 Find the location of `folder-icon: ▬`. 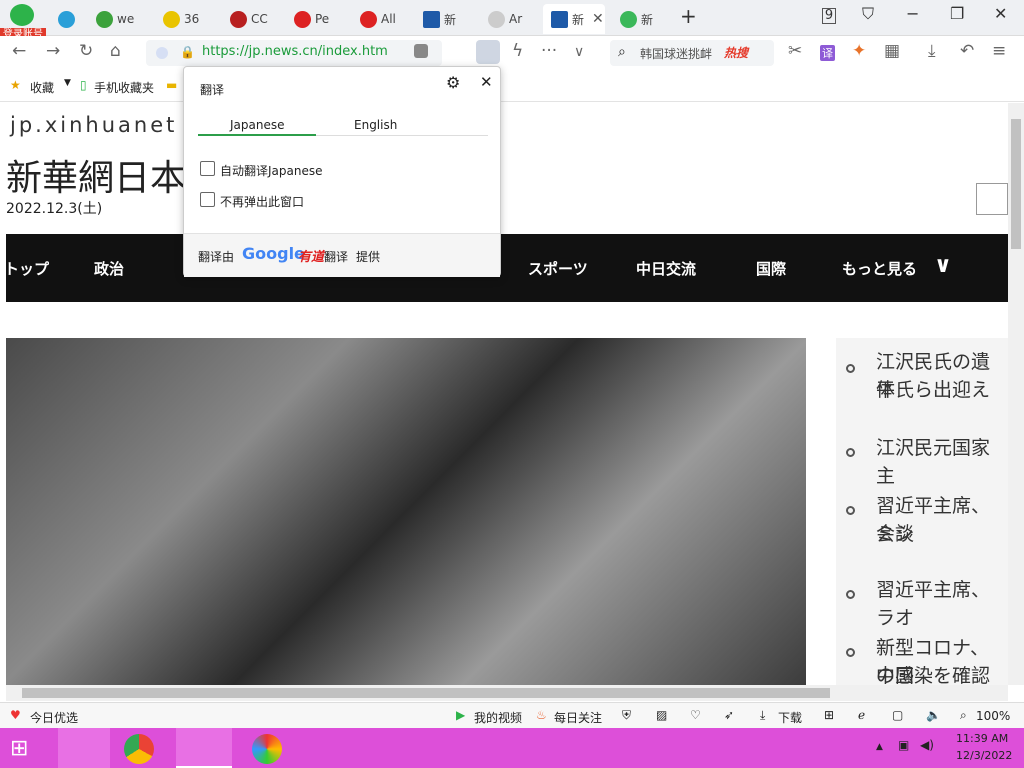

folder-icon: ▬ is located at coordinates (171, 85).